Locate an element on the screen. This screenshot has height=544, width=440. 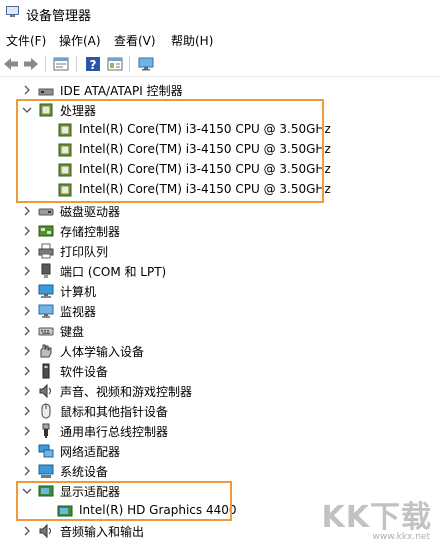
tree-item-label: 计算机 is located at coordinates (78, 292).